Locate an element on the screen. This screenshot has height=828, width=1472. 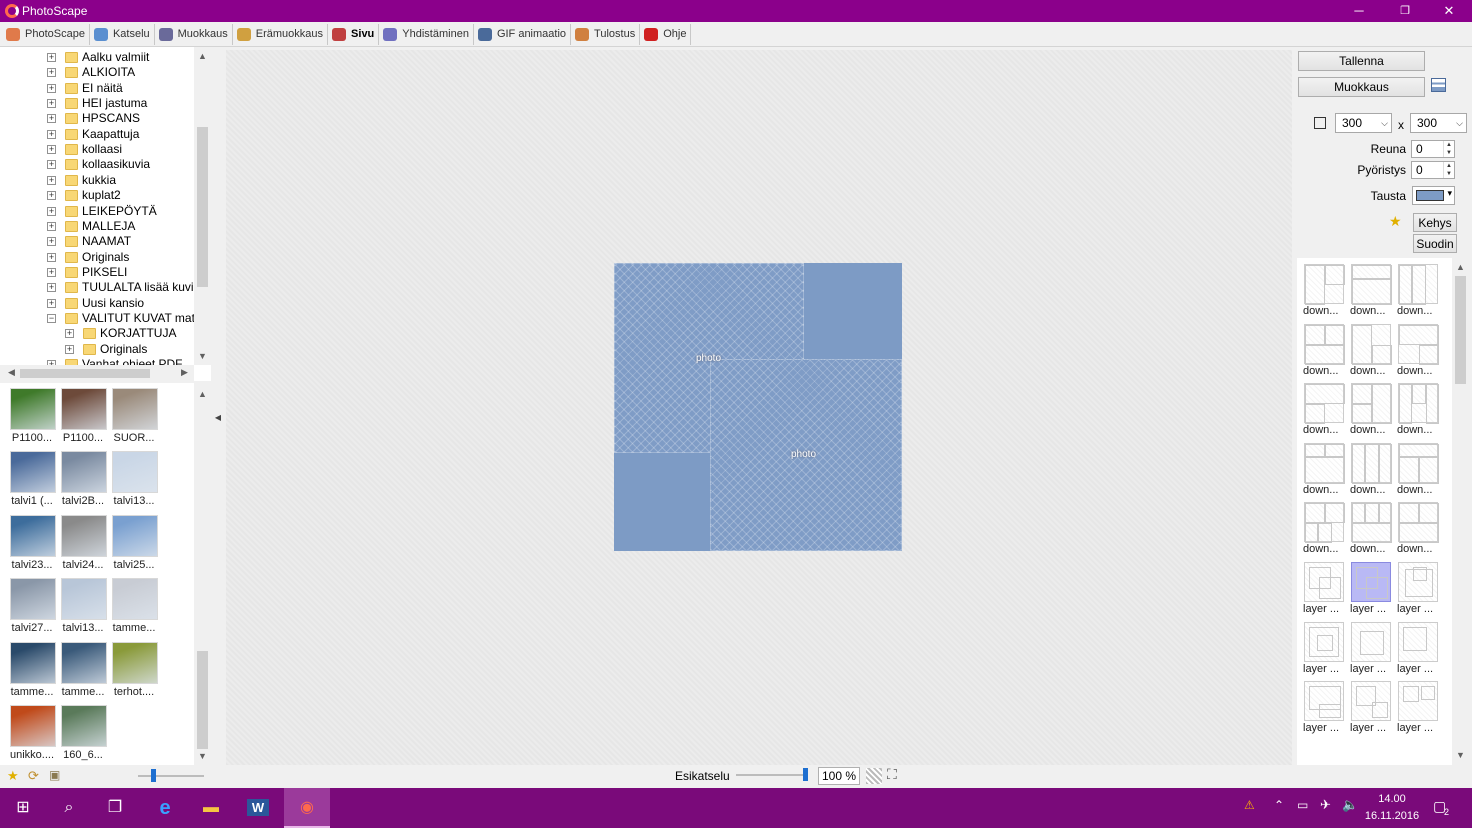
tab-katselu: Katselu is located at coordinates (122, 34).